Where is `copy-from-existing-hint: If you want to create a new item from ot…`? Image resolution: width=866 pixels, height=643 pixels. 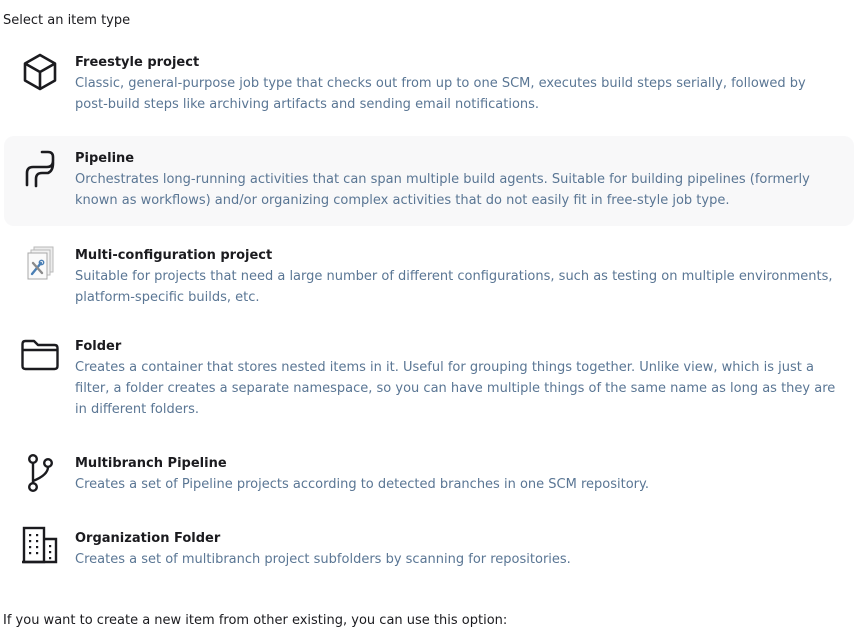
copy-from-existing-hint: If you want to create a new item from ot… is located at coordinates (255, 620).